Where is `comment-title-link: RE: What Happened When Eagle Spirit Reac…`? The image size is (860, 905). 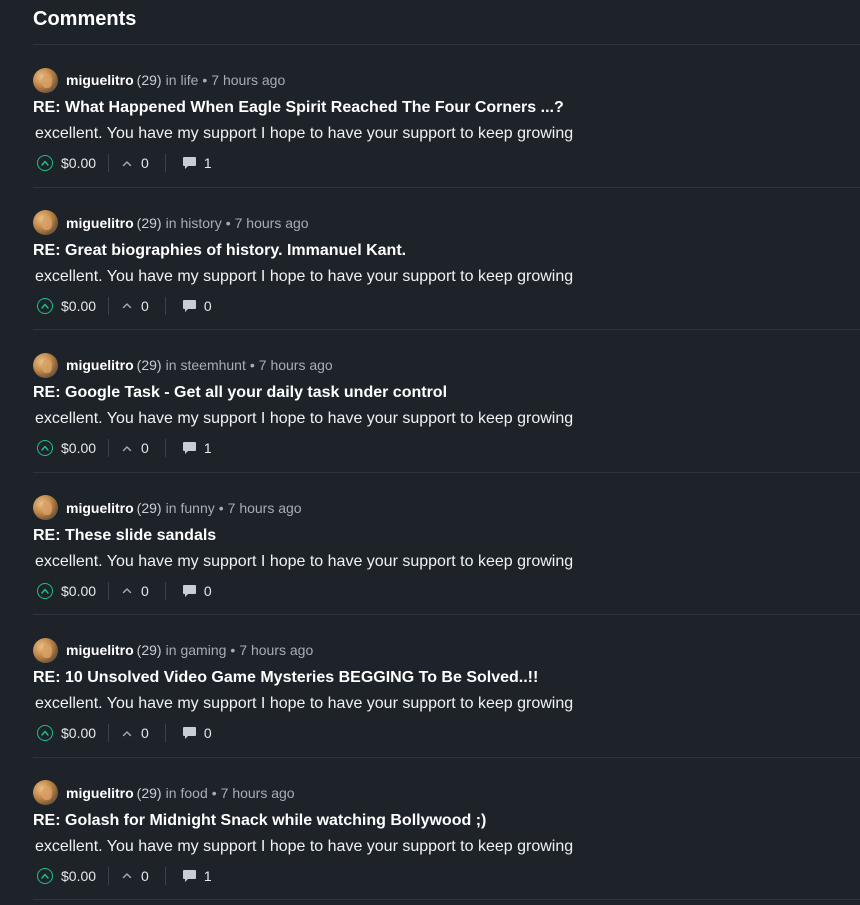
comment-title-link: RE: What Happened When Eagle Spirit Reac… is located at coordinates (298, 108).